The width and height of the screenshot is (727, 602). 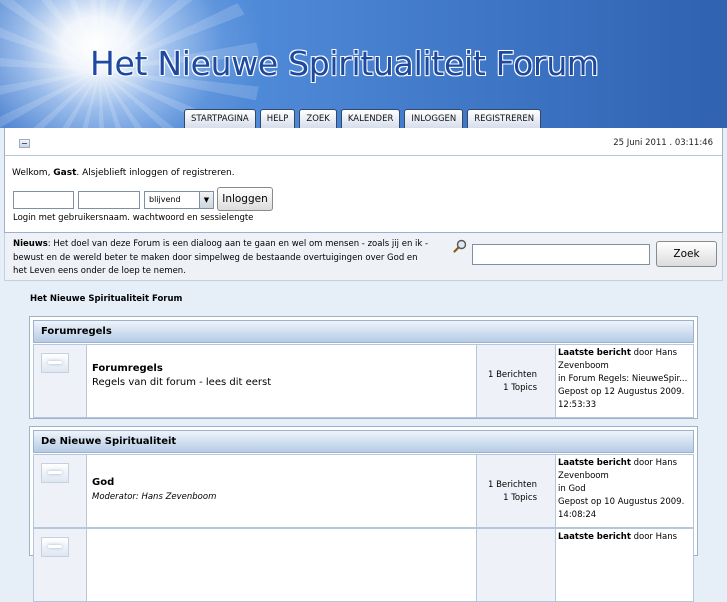 I want to click on tab-zoek: ZOEK, so click(x=318, y=118).